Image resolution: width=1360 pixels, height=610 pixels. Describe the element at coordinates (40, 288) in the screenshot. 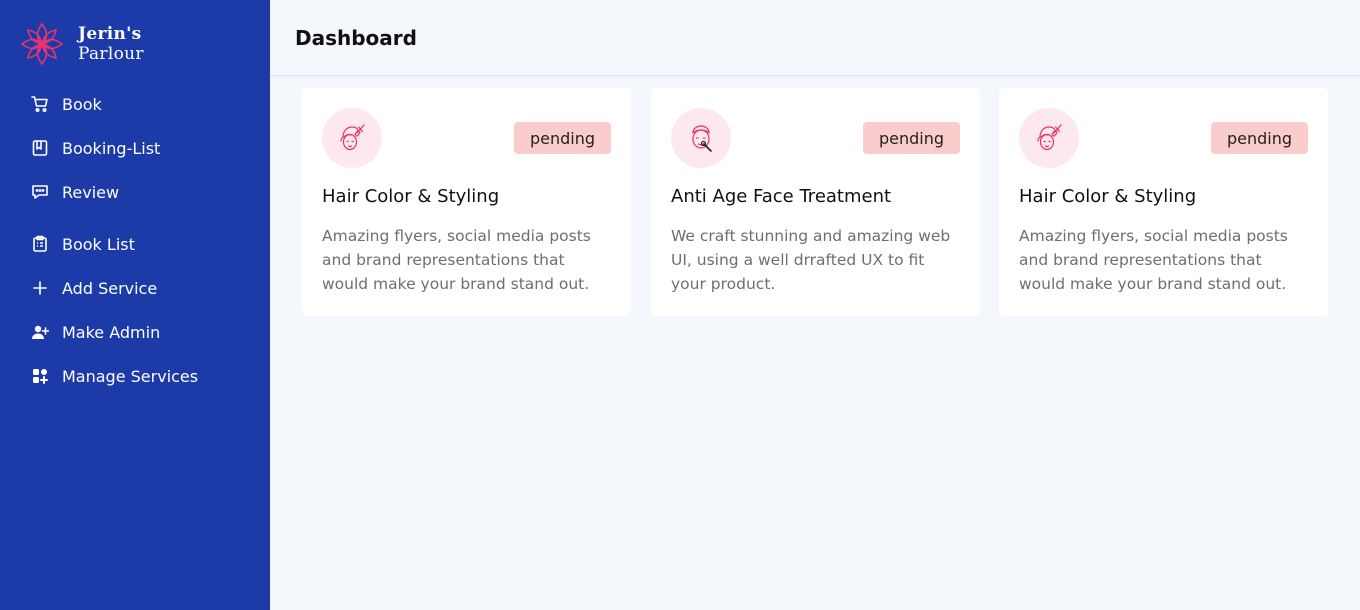

I see `plus-icon` at that location.